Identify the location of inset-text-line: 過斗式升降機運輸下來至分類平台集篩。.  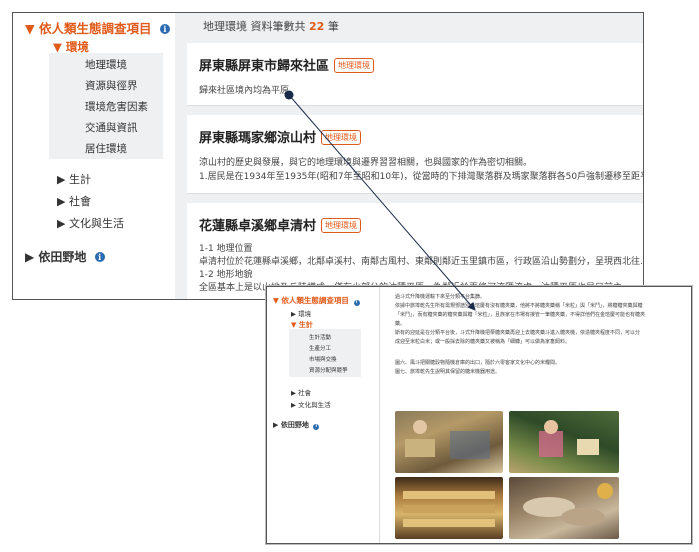
(440, 297).